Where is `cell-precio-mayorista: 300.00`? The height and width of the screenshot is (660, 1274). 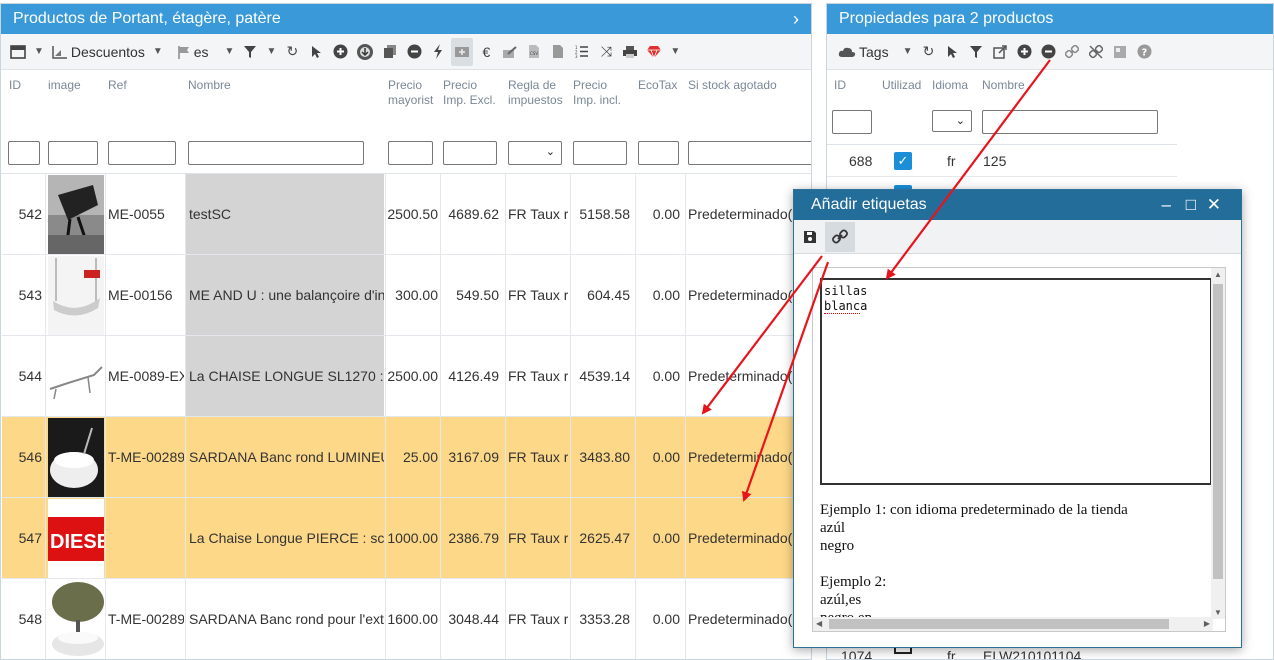
cell-precio-mayorista: 300.00 is located at coordinates (412, 295).